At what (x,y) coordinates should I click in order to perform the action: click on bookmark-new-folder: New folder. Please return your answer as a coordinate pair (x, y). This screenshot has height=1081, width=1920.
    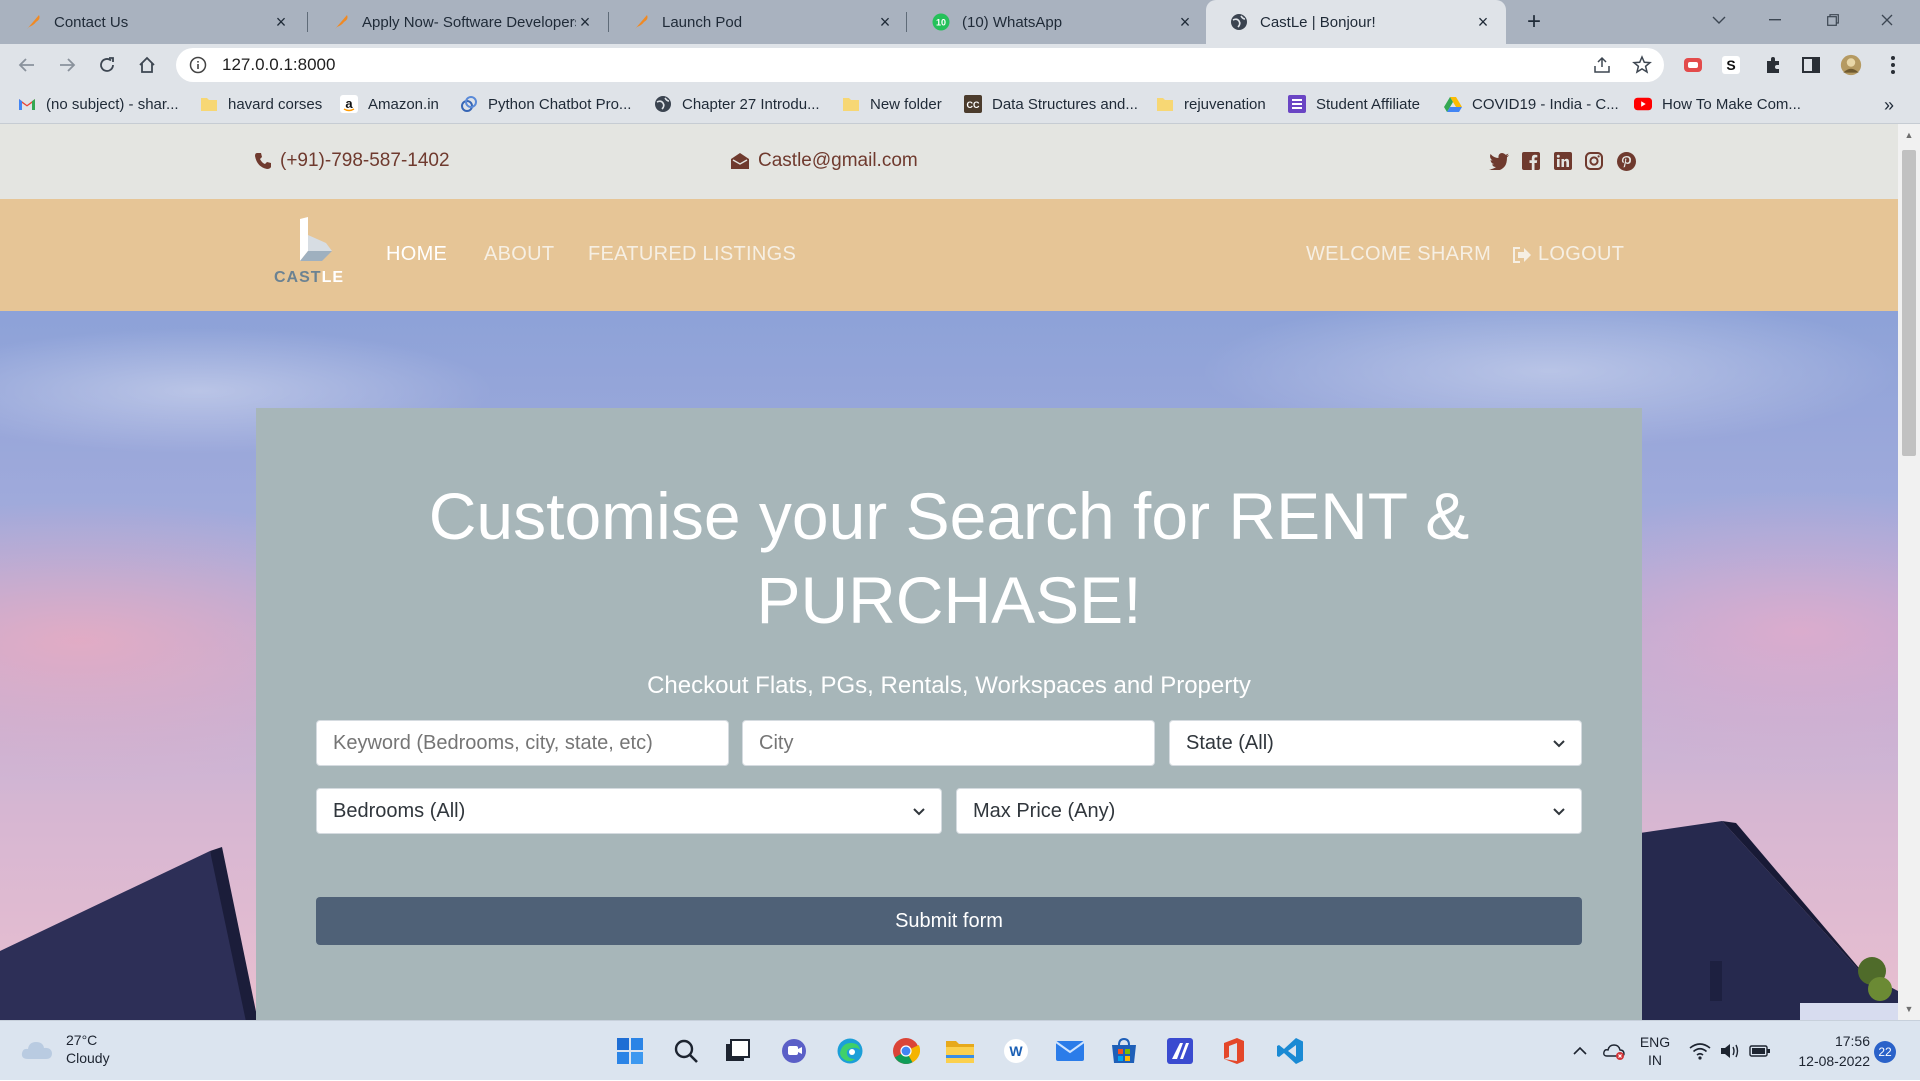
    Looking at the image, I should click on (892, 104).